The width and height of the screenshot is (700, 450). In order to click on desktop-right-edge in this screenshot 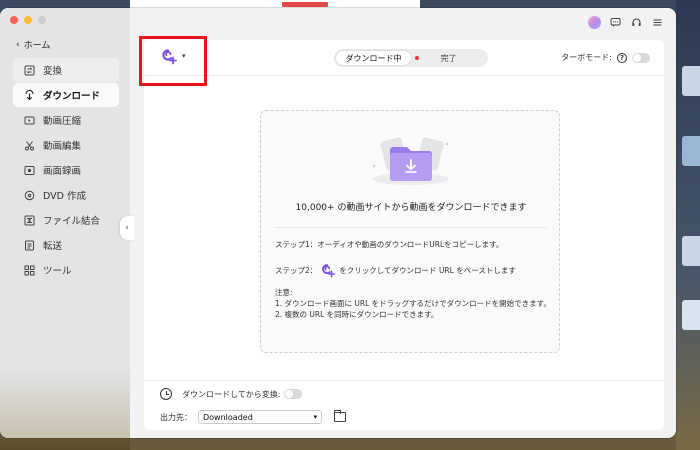, I will do `click(688, 225)`.